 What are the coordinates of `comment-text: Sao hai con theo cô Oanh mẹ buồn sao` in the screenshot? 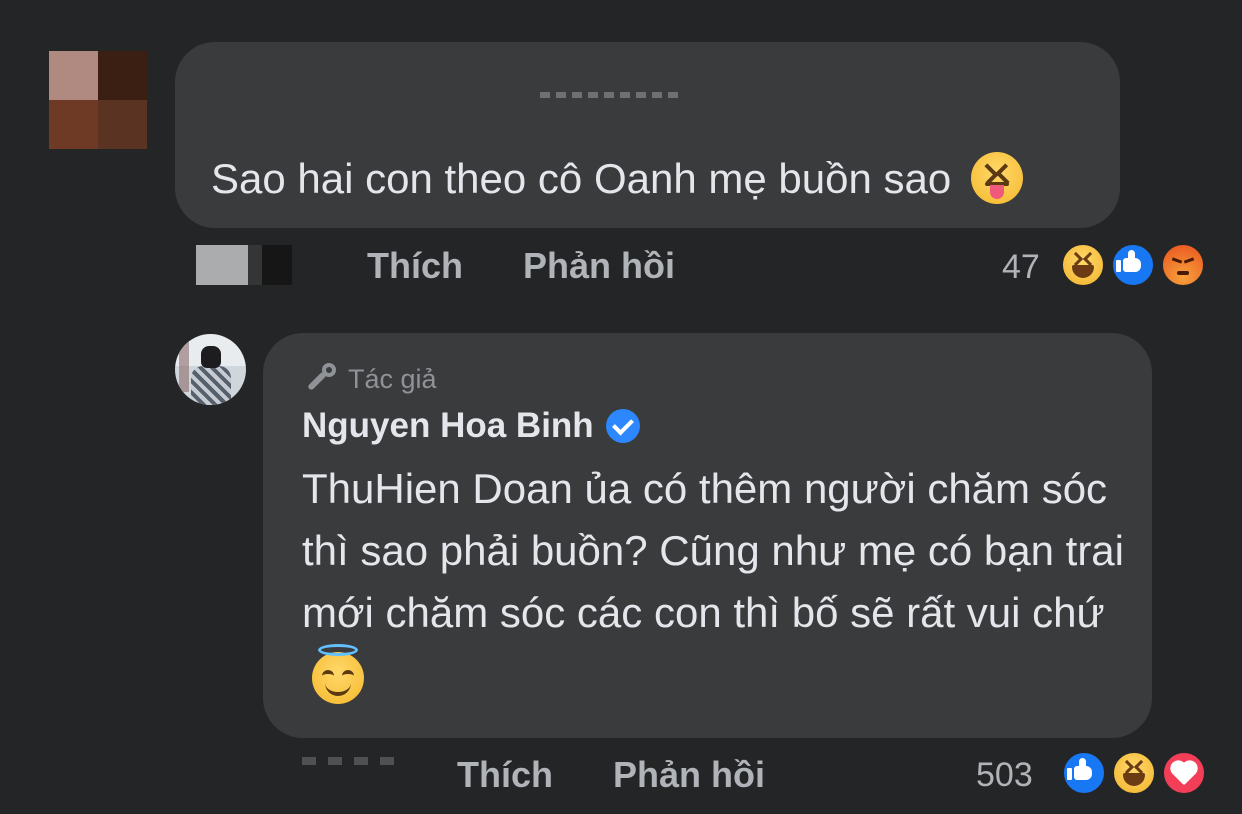 It's located at (617, 179).